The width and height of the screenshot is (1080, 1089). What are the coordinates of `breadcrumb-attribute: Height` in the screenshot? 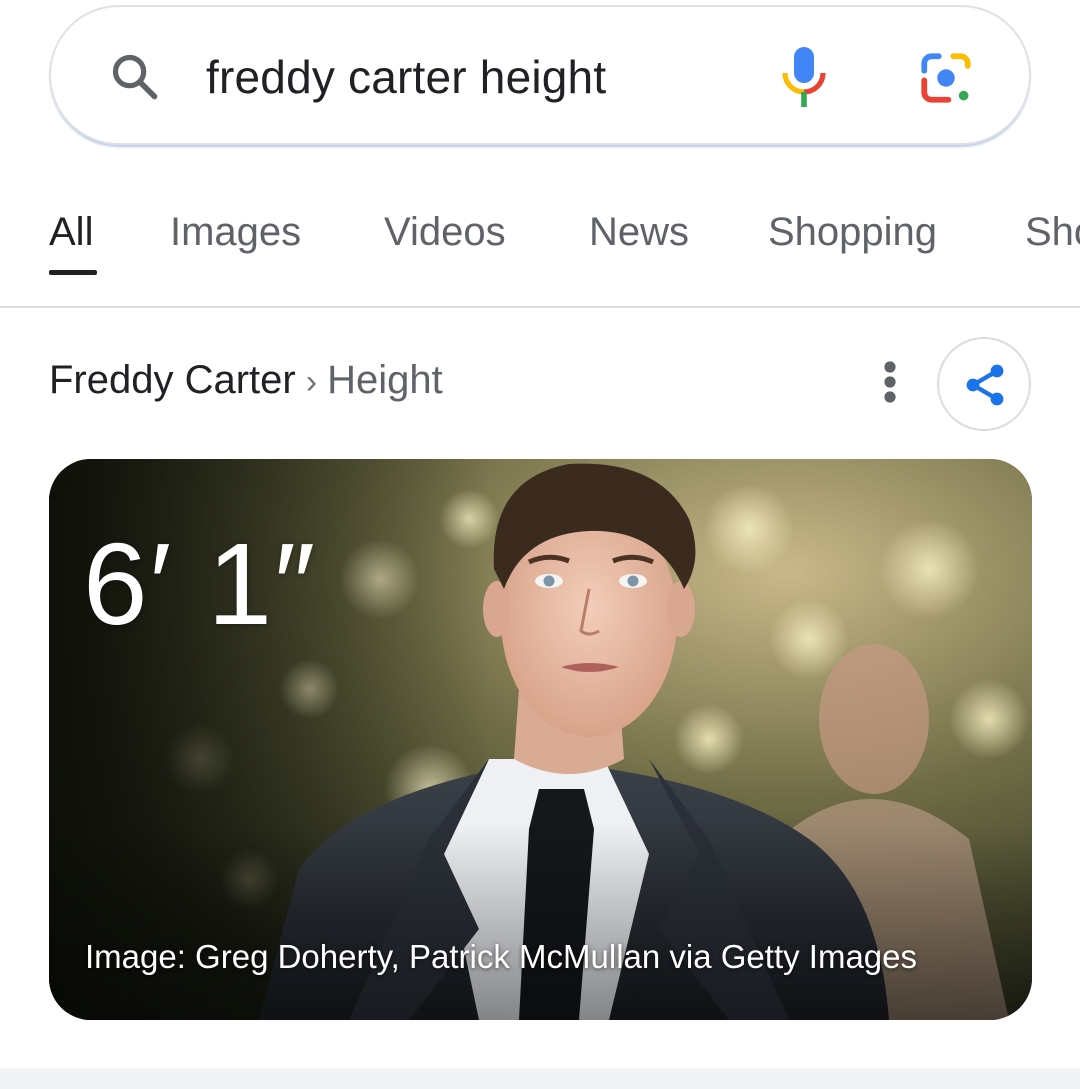 It's located at (385, 380).